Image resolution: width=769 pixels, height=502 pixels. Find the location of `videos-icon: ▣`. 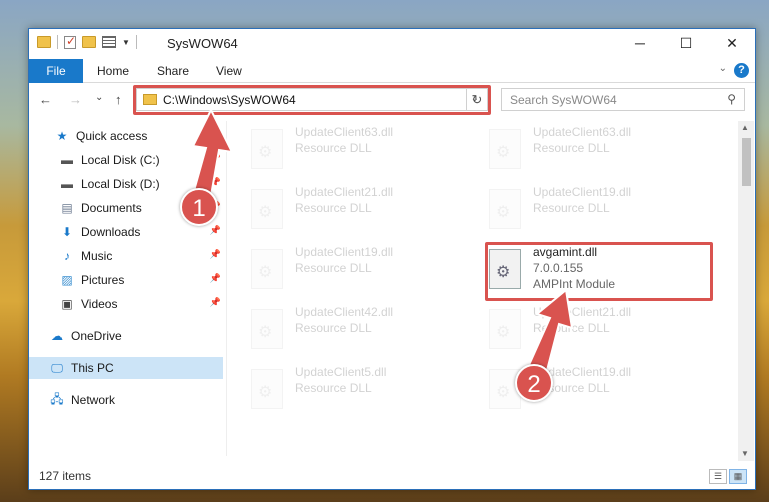

videos-icon: ▣ is located at coordinates (67, 304).